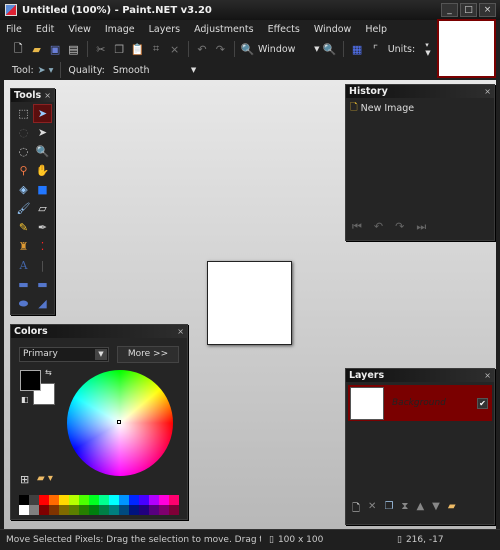 The height and width of the screenshot is (550, 500). Describe the element at coordinates (487, 91) in the screenshot. I see `history-close-icon: ×` at that location.